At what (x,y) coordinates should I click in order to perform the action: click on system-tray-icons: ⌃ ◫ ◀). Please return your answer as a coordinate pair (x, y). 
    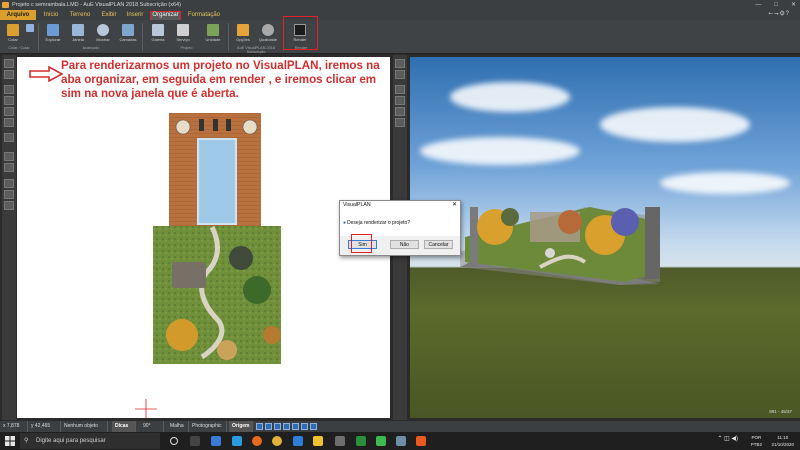
    Looking at the image, I should click on (727, 439).